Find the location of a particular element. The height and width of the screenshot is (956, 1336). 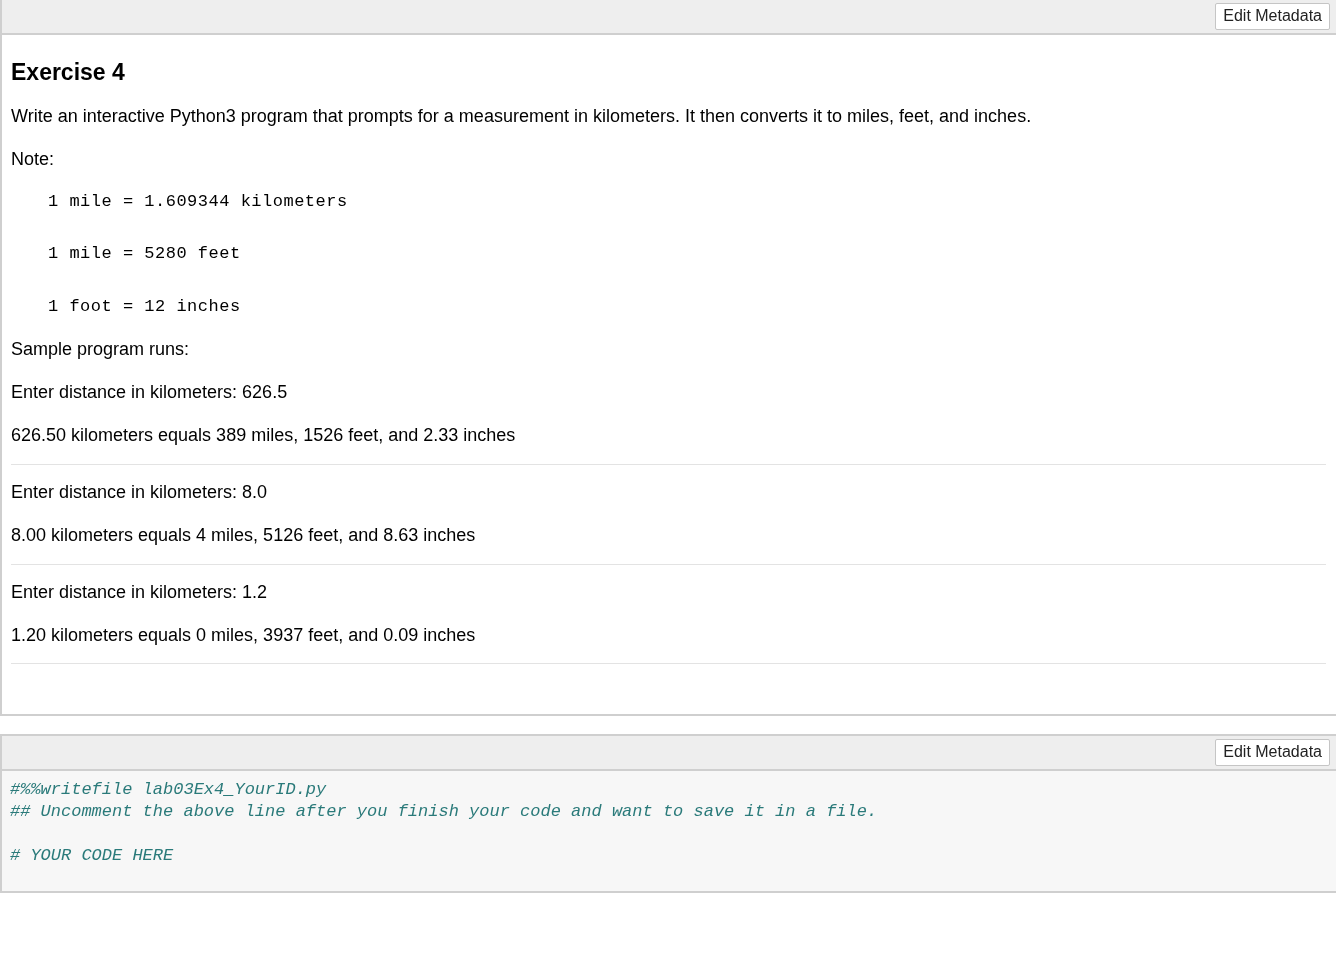

exercise-heading: Exercise 4 is located at coordinates (68, 73).